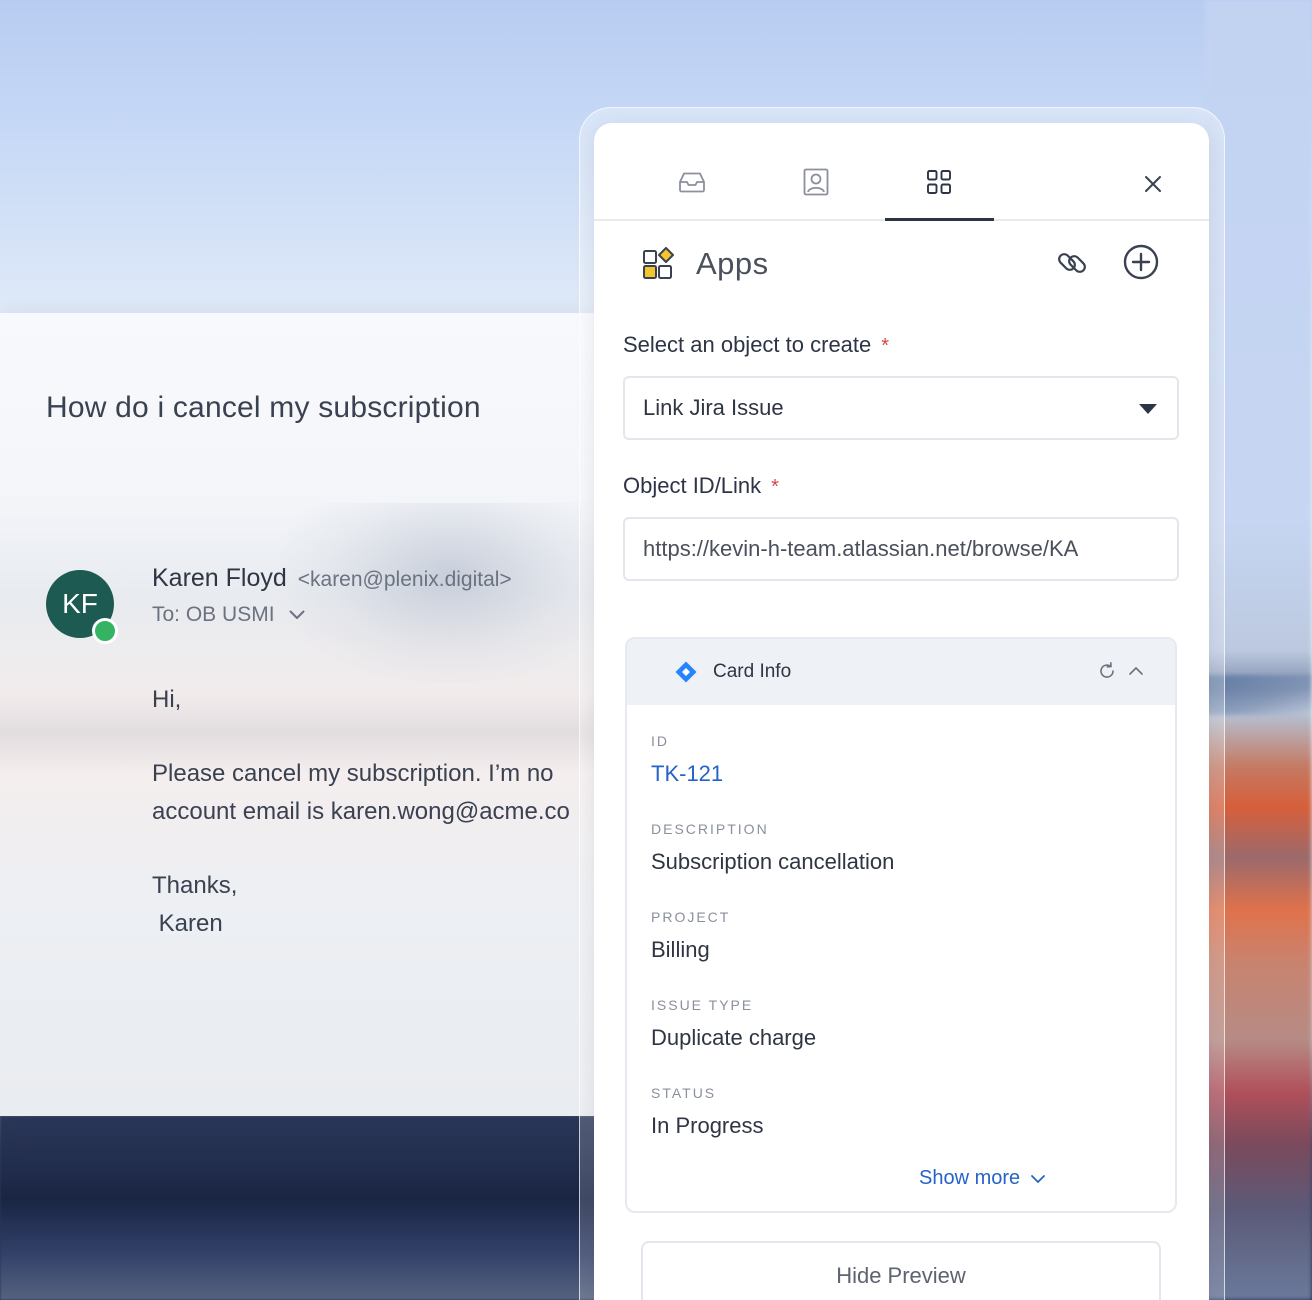 This screenshot has height=1300, width=1312. I want to click on object-select-label: Select an object to create *, so click(756, 345).